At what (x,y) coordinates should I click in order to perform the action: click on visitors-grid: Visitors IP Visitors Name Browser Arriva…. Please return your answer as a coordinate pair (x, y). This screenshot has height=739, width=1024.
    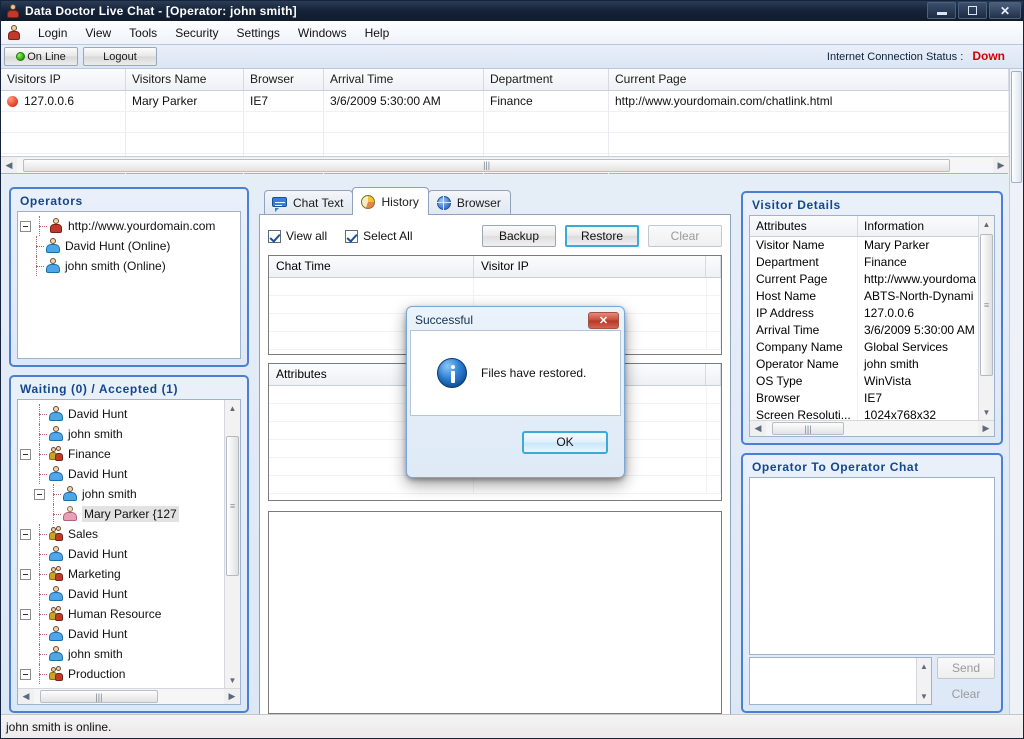
    Looking at the image, I should click on (505, 122).